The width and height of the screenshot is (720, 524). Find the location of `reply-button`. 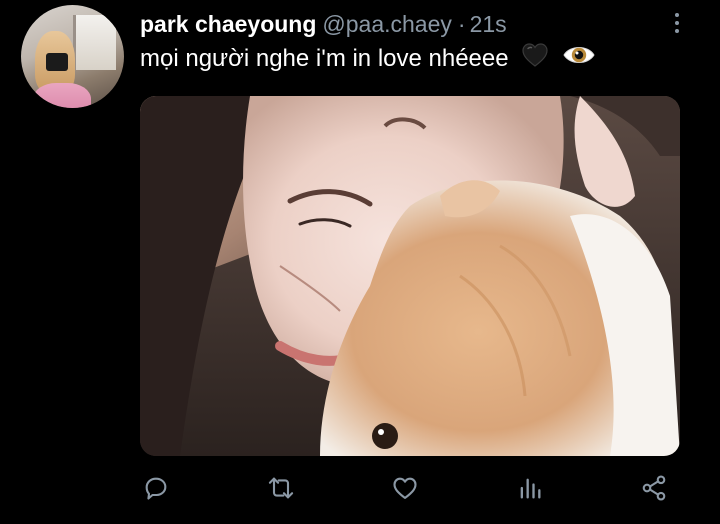

reply-button is located at coordinates (156, 488).